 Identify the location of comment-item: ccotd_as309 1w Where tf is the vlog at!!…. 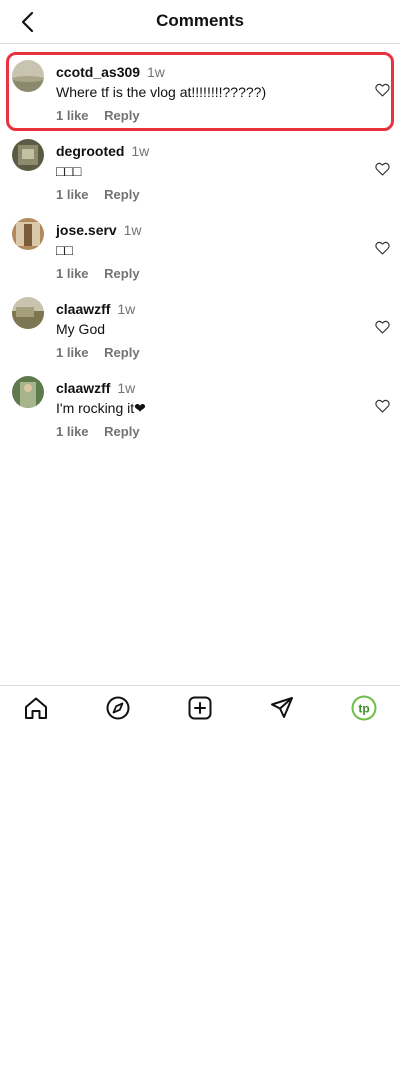
(200, 91).